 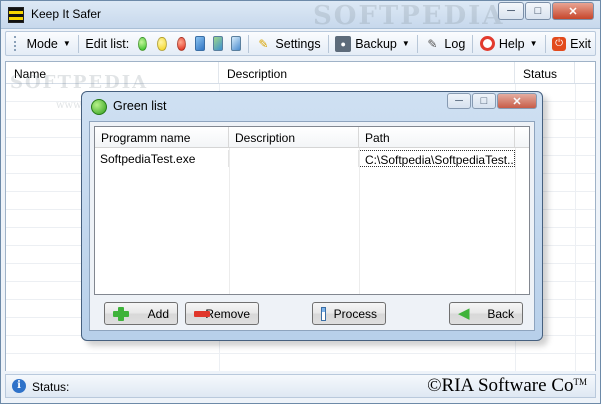 I want to click on yellow-list-icon, so click(x=162, y=43).